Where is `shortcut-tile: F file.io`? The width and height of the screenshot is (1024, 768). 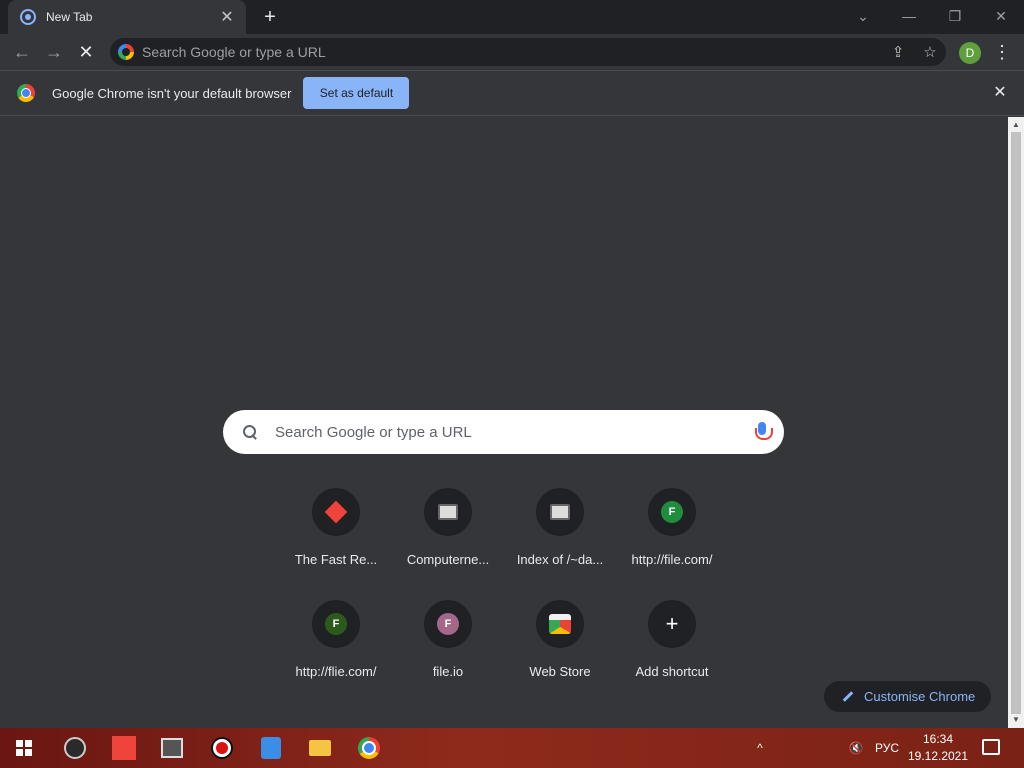 shortcut-tile: F file.io is located at coordinates (448, 648).